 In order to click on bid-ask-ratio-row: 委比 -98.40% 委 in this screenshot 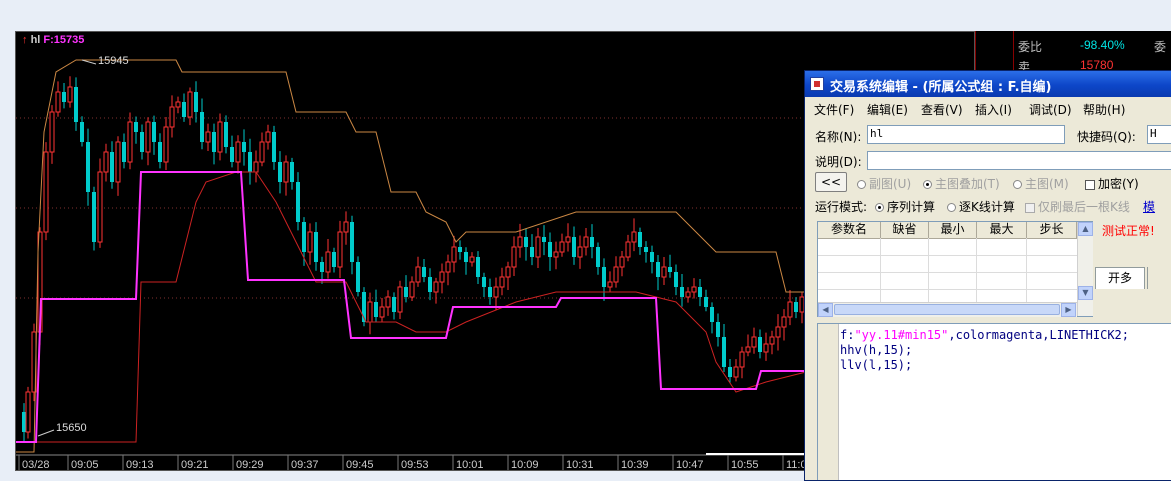, I will do `click(1073, 47)`.